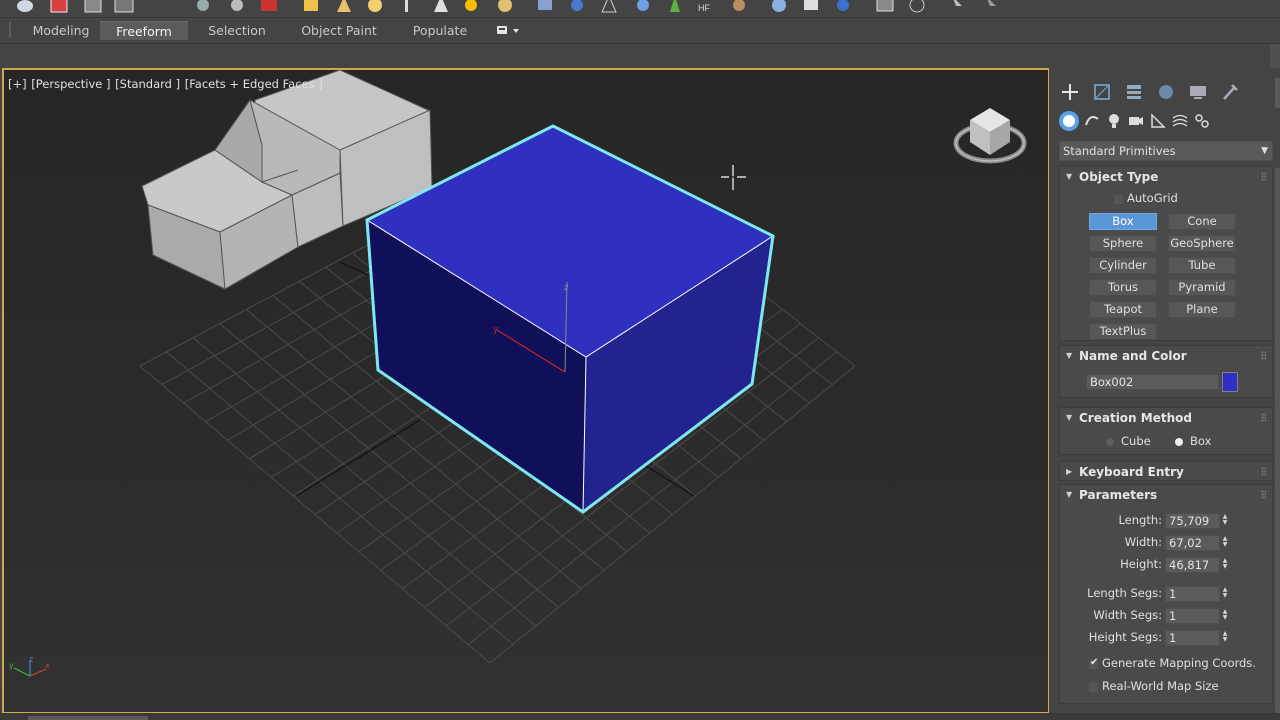 Image resolution: width=1280 pixels, height=720 pixels. What do you see at coordinates (1166, 418) in the screenshot?
I see `creation-method-header: ▼ Creation Method` at bounding box center [1166, 418].